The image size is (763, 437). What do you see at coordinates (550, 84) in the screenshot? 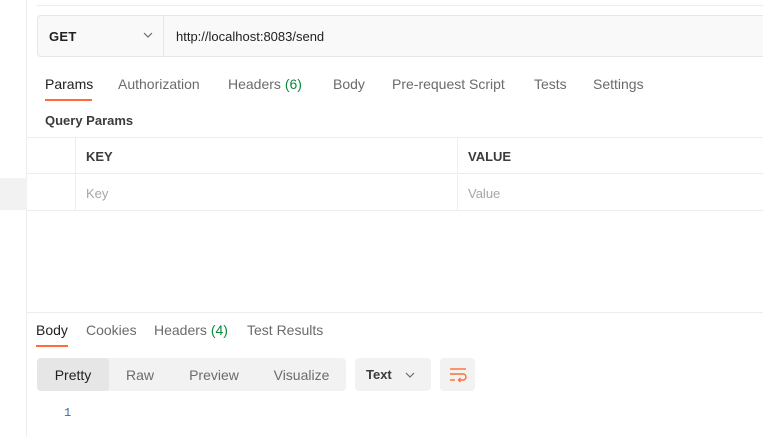
I see `tab-label: Tests` at bounding box center [550, 84].